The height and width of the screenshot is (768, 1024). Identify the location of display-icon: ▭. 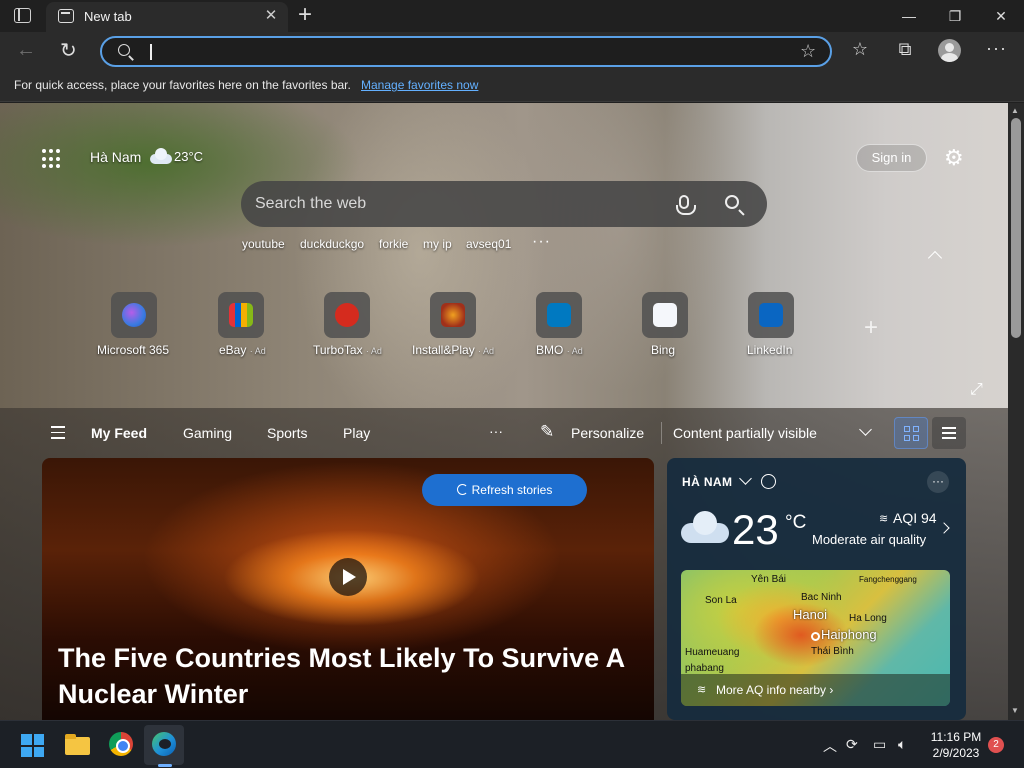
(879, 744).